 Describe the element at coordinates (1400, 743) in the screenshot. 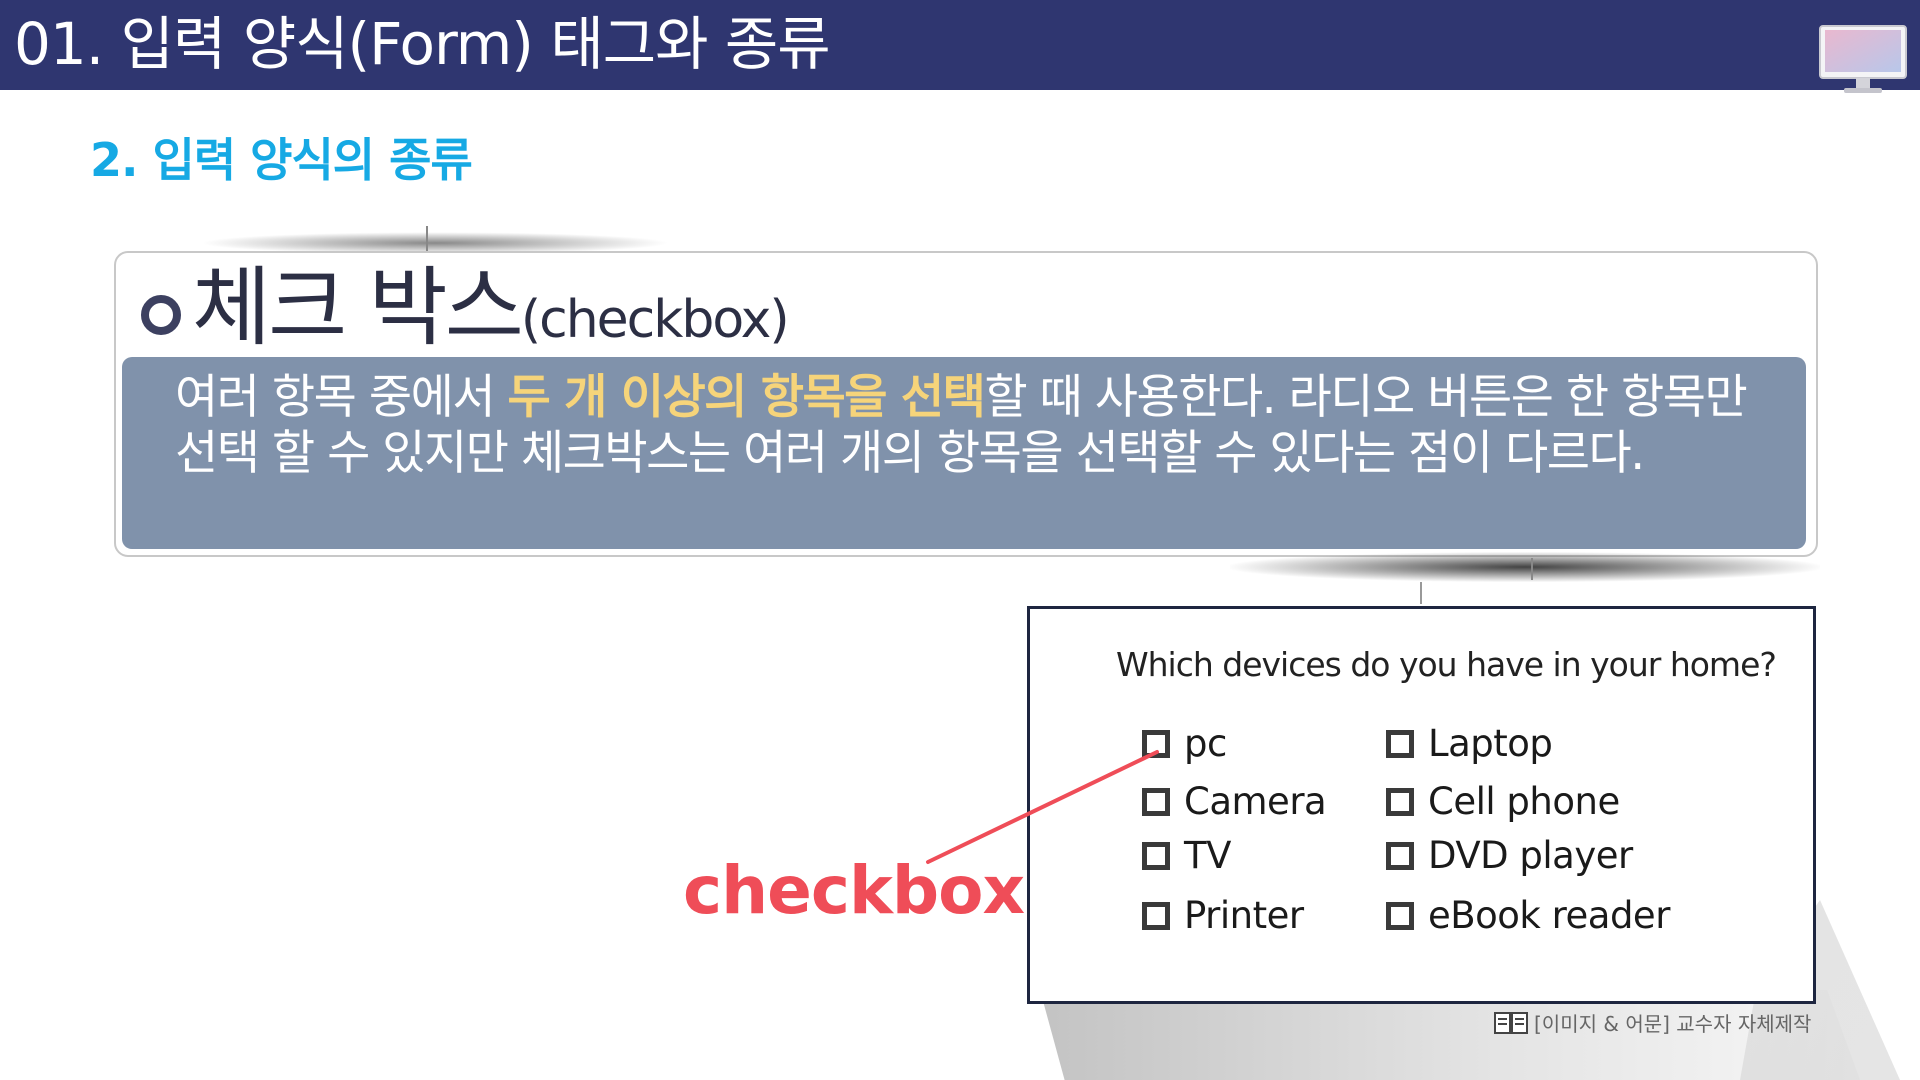

I see `checkbox-laptop` at that location.